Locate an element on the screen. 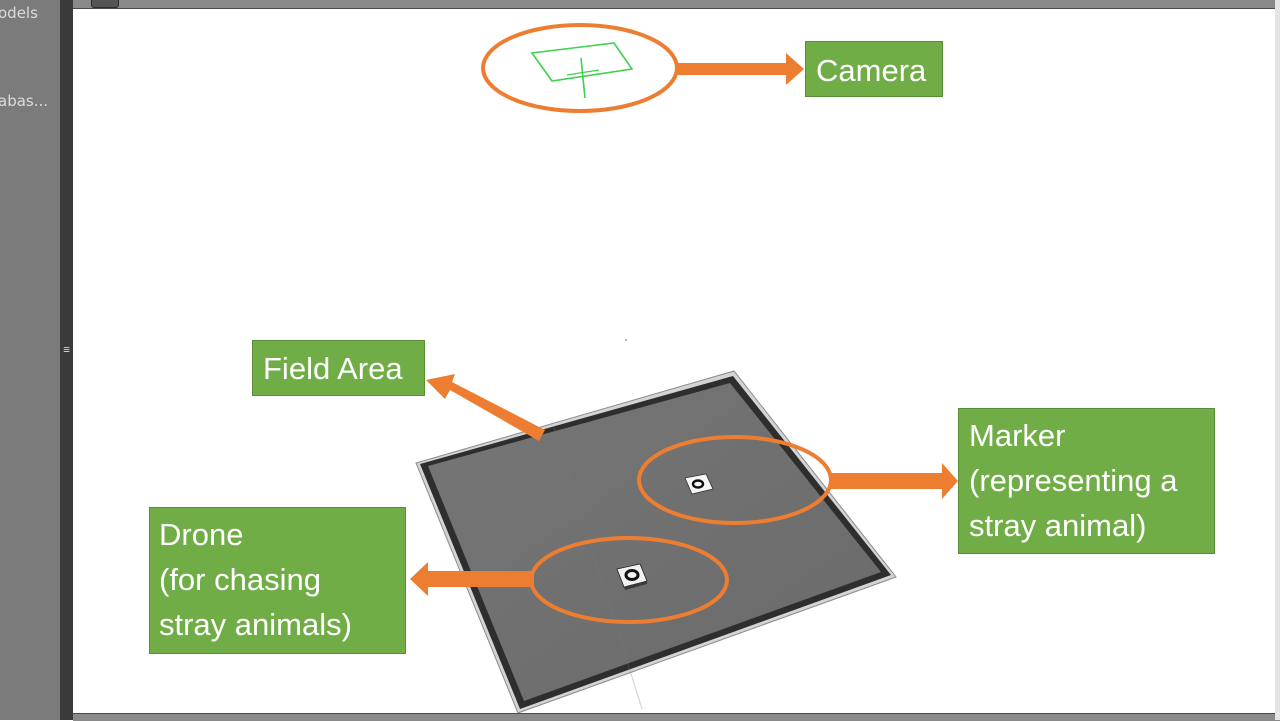 The height and width of the screenshot is (721, 1280). marker-label-line-3: stray animal) is located at coordinates (1058, 525).